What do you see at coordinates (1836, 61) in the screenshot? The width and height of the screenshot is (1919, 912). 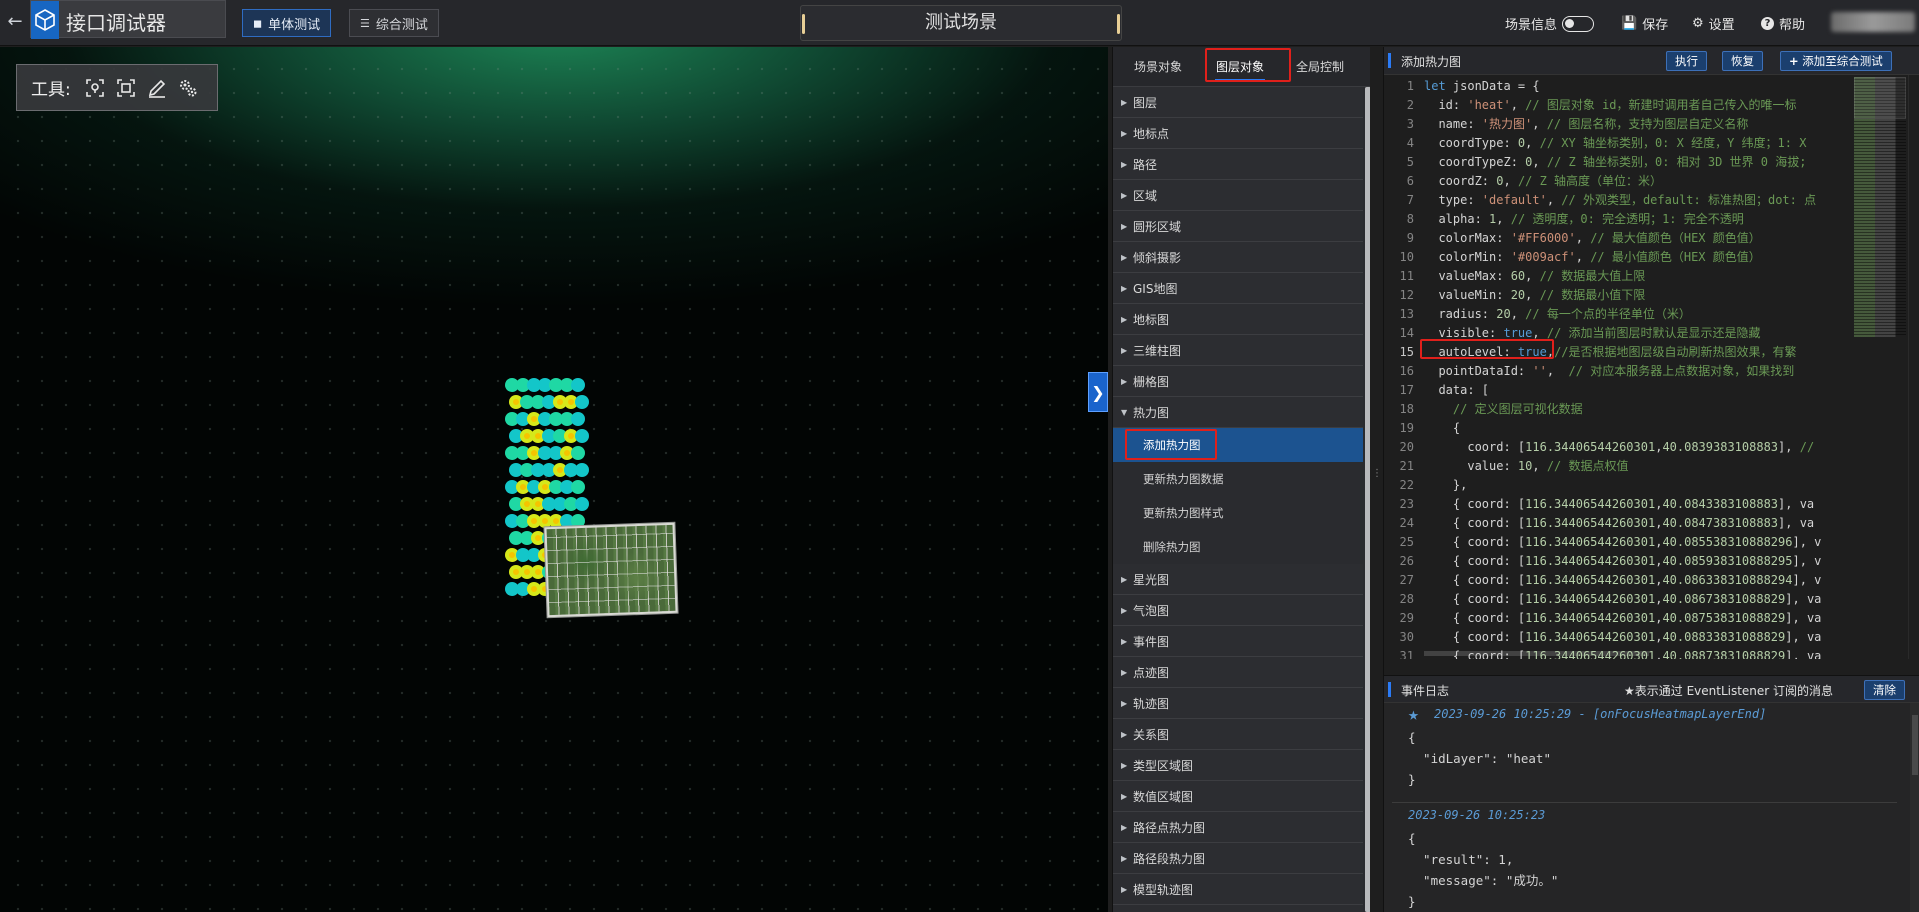 I see `add-to-integration-button: + 添加至综合测试` at bounding box center [1836, 61].